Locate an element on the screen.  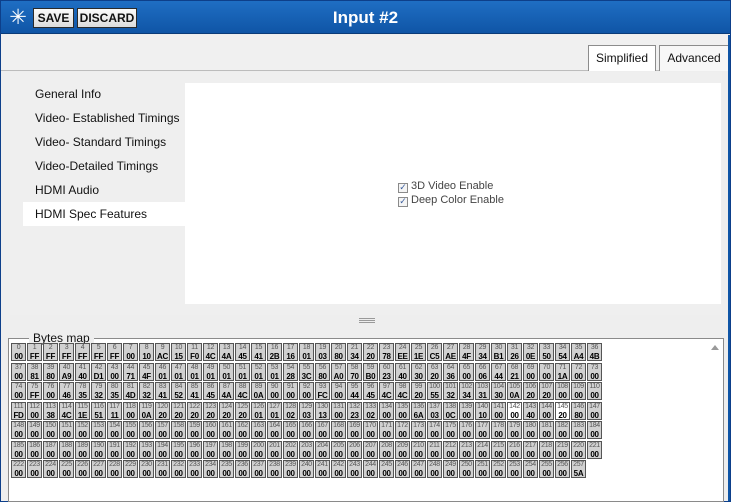
byte-cell: 140 10 is located at coordinates (482, 410).